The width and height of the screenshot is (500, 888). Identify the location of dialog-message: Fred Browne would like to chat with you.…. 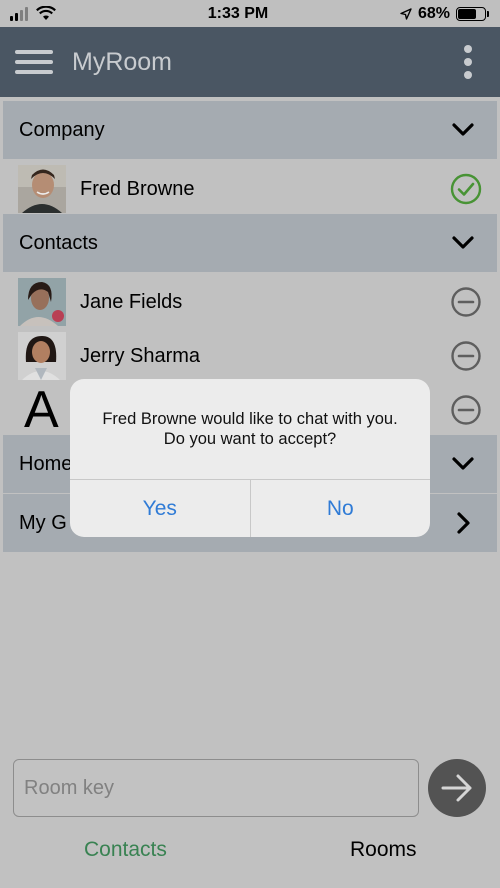
(250, 429).